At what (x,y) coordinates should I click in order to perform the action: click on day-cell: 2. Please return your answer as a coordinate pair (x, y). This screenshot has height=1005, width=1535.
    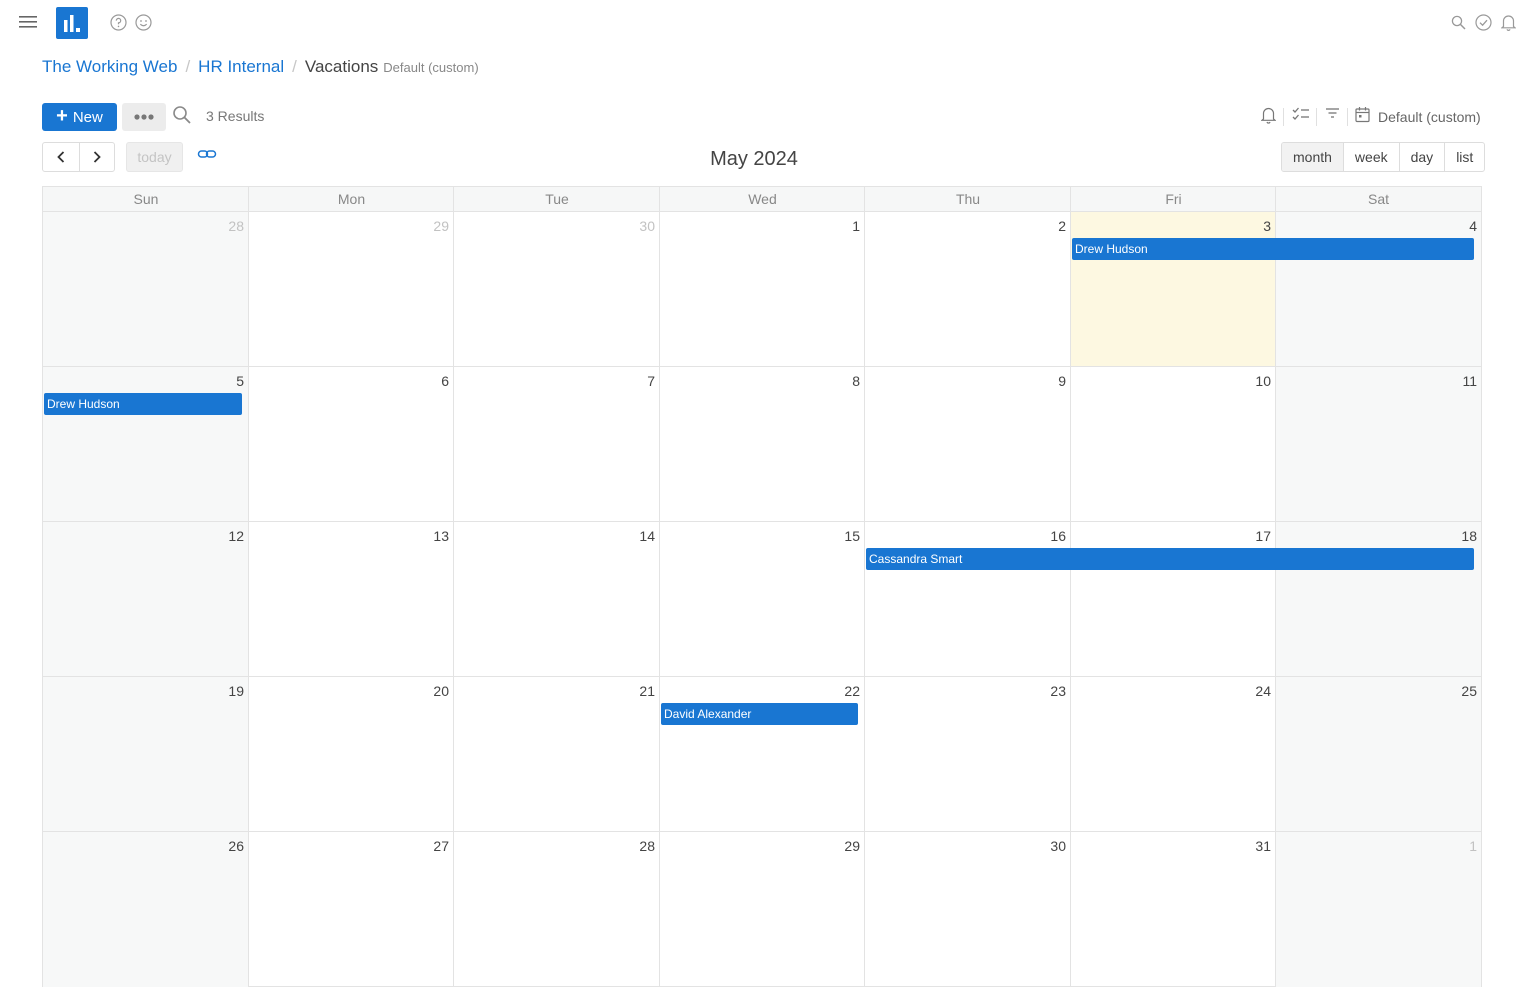
    Looking at the image, I should click on (968, 289).